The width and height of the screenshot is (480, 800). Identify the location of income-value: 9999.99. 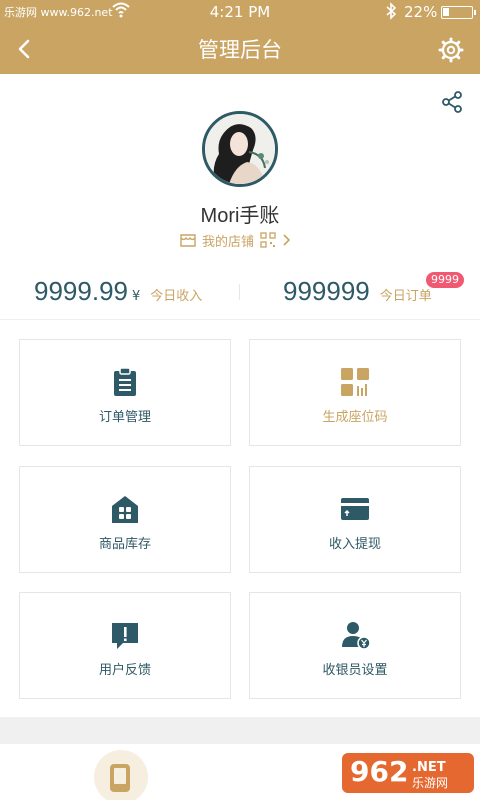
(81, 291).